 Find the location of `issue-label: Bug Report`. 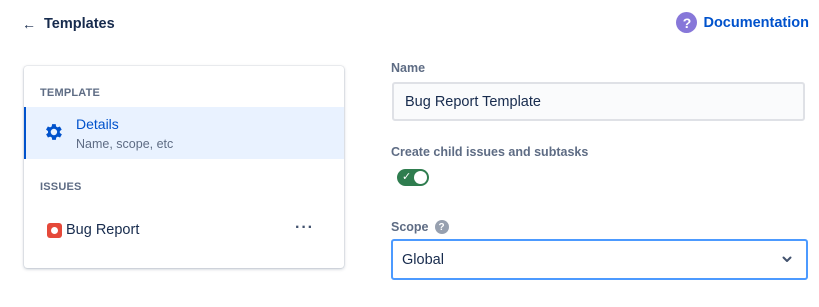

issue-label: Bug Report is located at coordinates (103, 230).